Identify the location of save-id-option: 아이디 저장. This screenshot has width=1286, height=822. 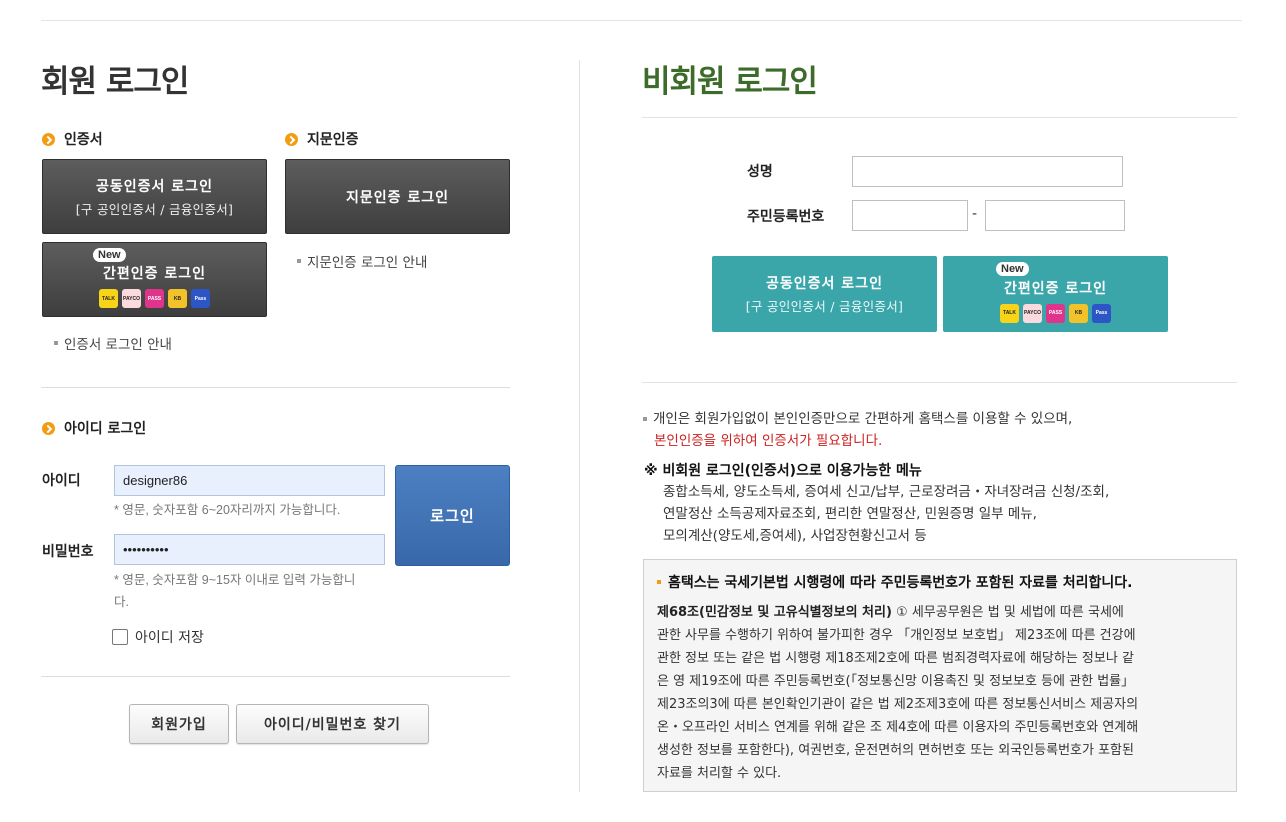
(158, 637).